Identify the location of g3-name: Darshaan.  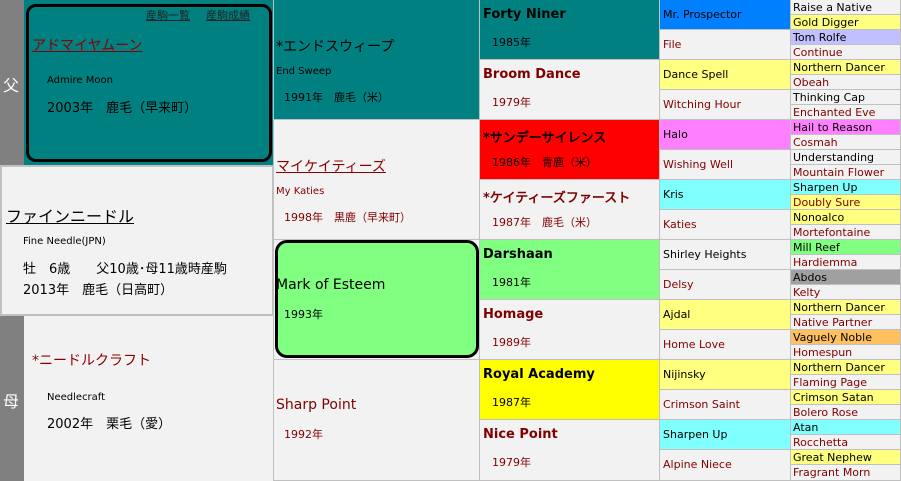
(518, 254).